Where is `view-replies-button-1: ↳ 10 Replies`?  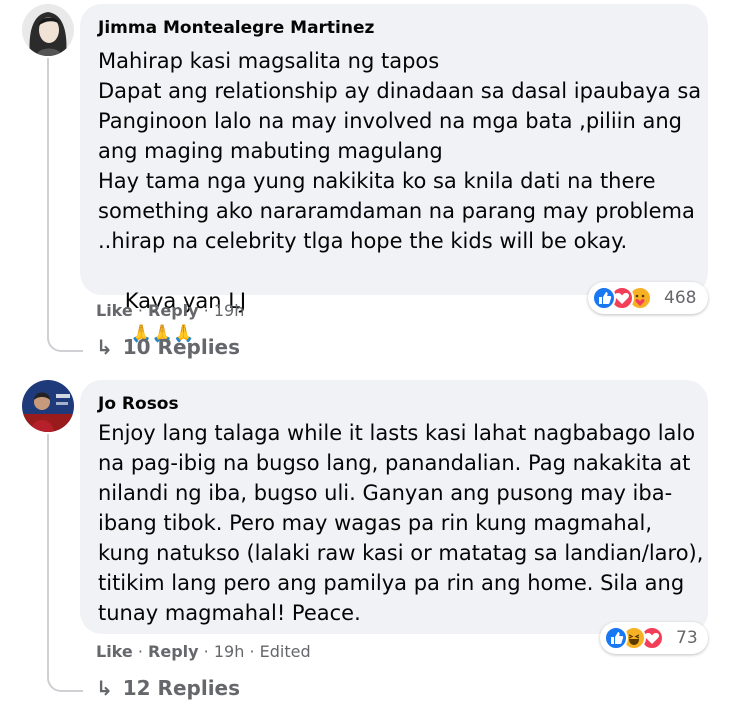 view-replies-button-1: ↳ 10 Replies is located at coordinates (168, 347).